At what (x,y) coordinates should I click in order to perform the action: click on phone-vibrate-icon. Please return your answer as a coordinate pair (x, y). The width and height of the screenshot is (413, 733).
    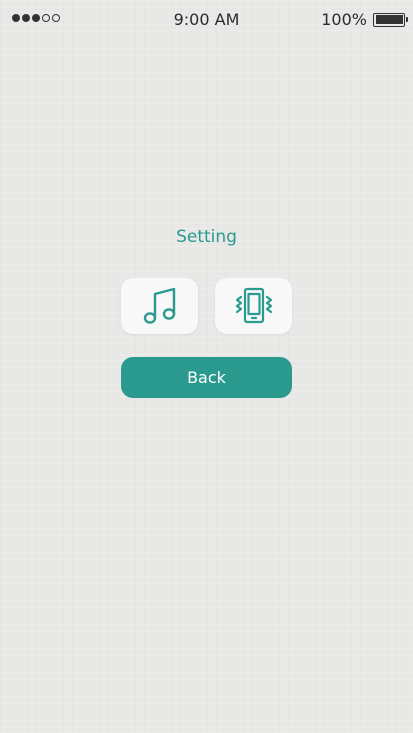
    Looking at the image, I should click on (253, 305).